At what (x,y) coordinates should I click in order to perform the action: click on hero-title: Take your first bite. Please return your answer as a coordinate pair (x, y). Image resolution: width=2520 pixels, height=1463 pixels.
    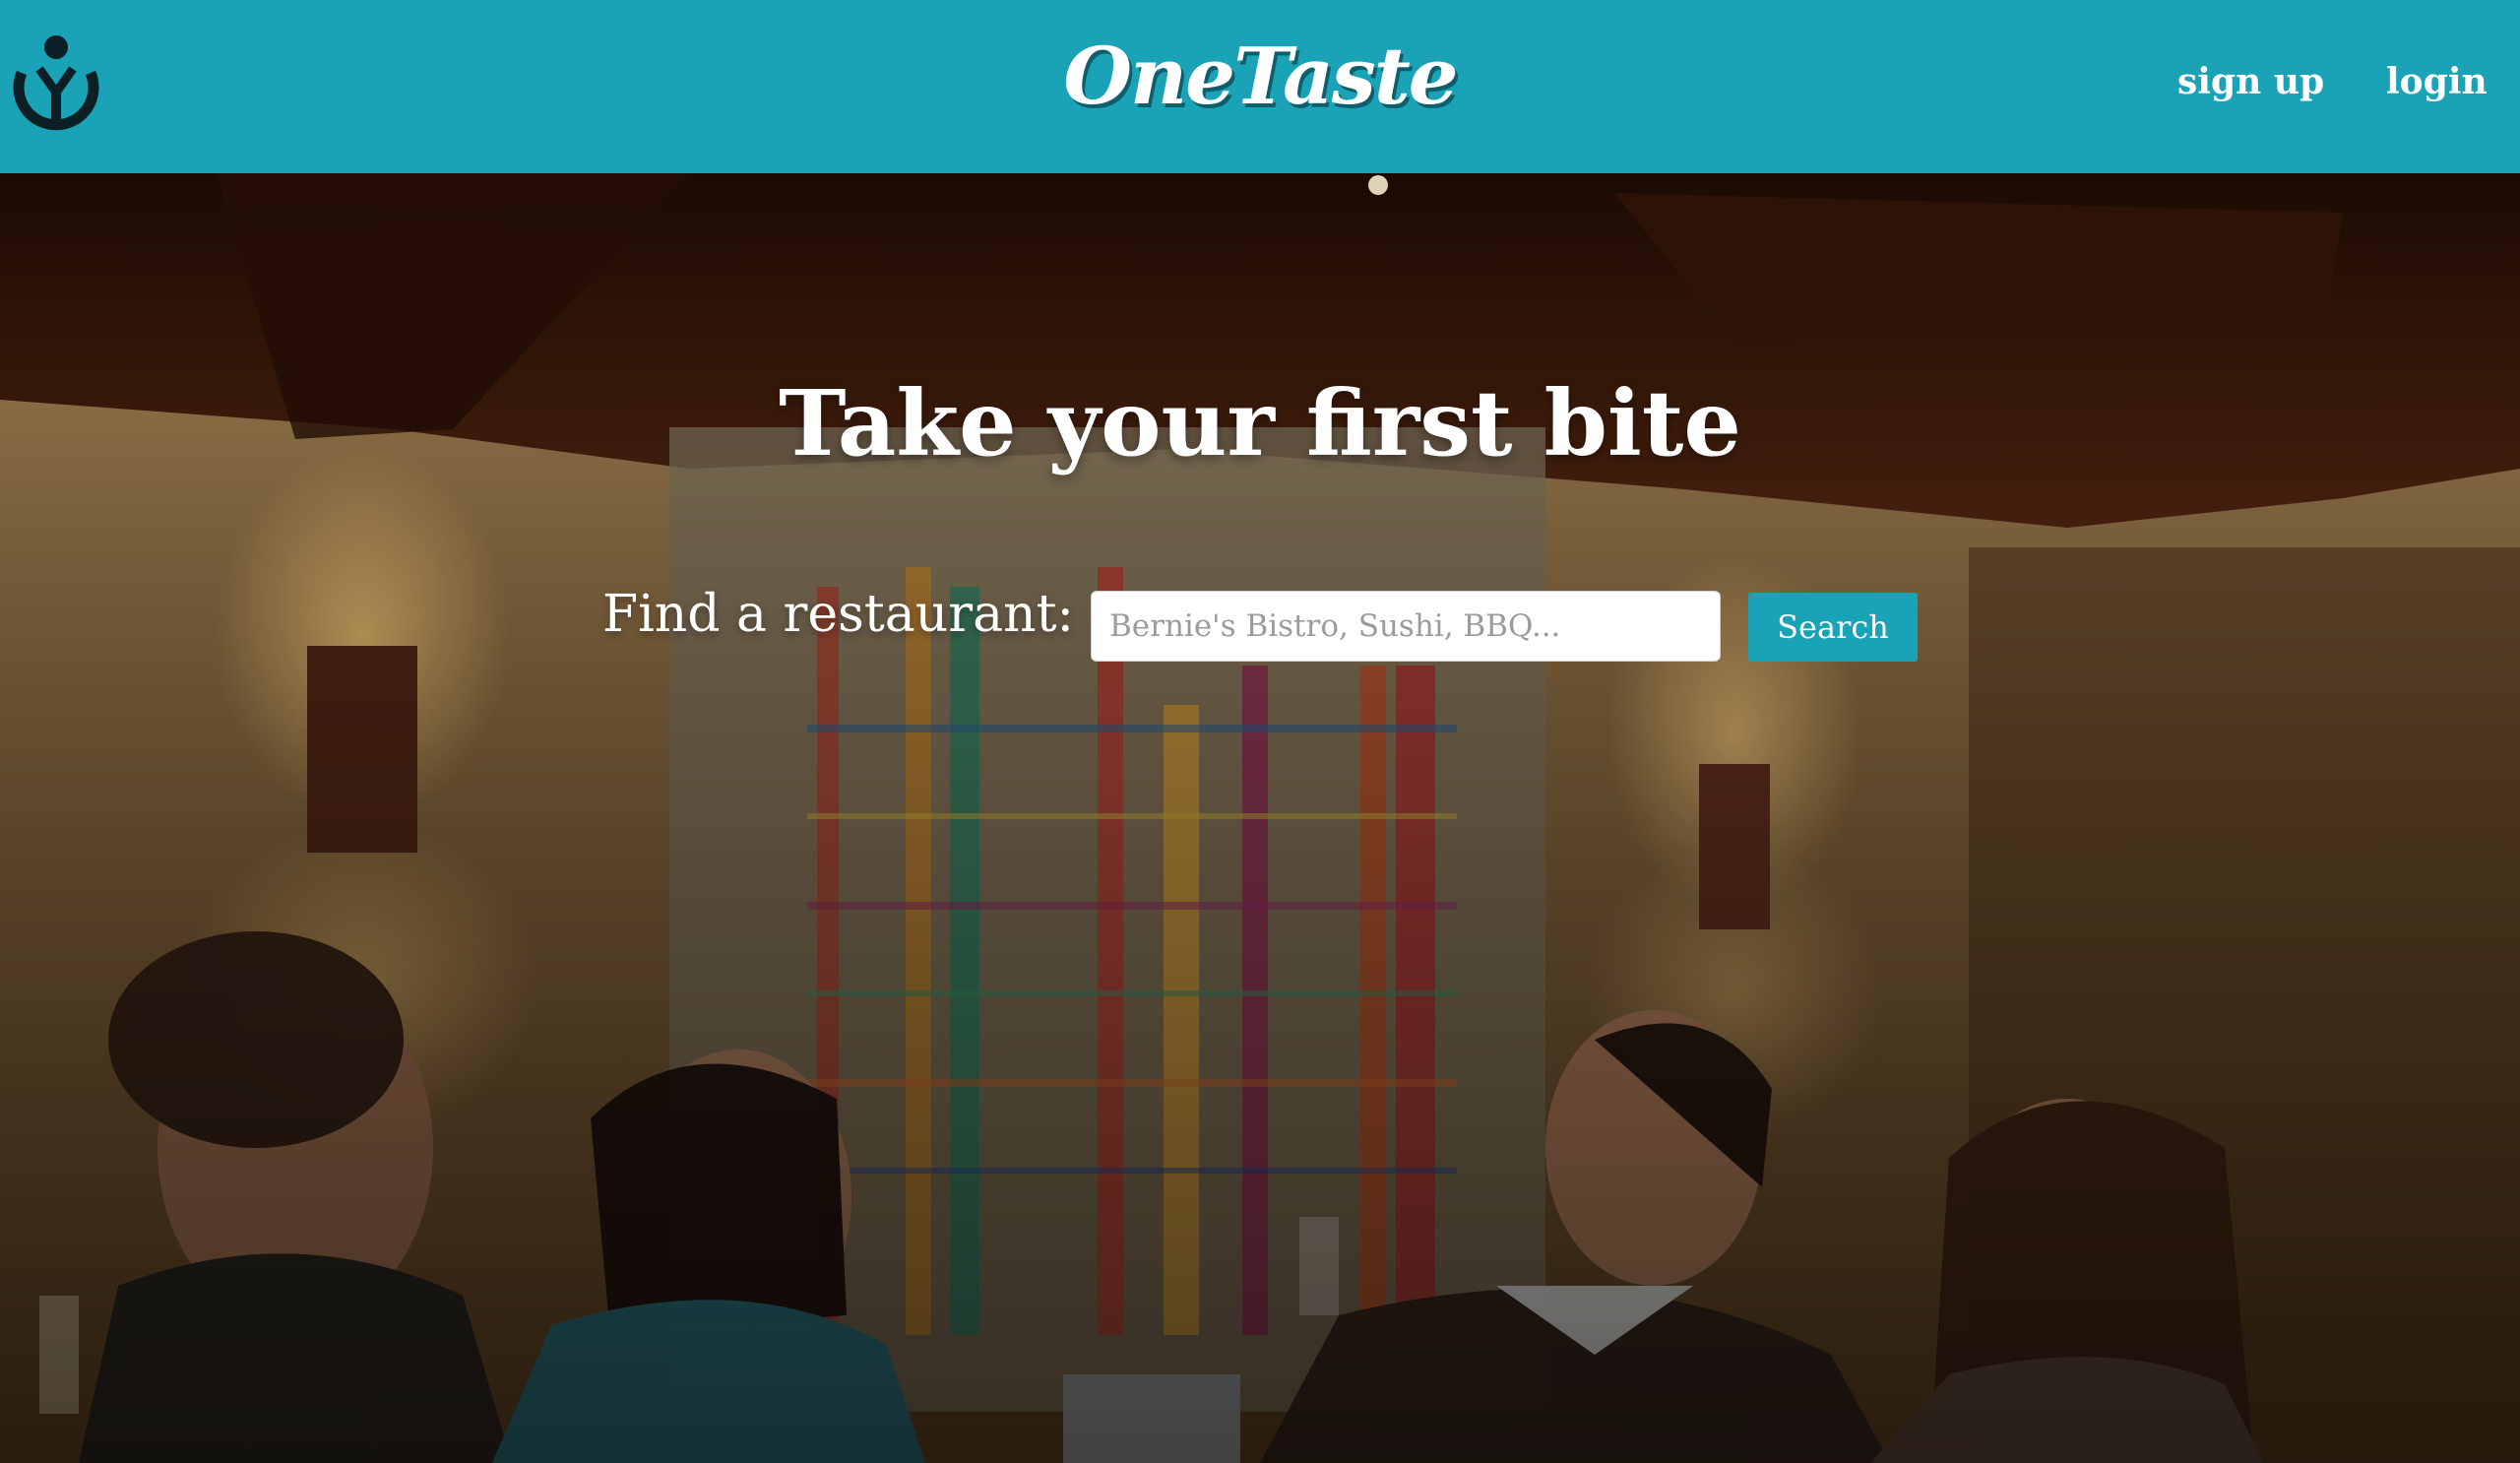
    Looking at the image, I should click on (1260, 424).